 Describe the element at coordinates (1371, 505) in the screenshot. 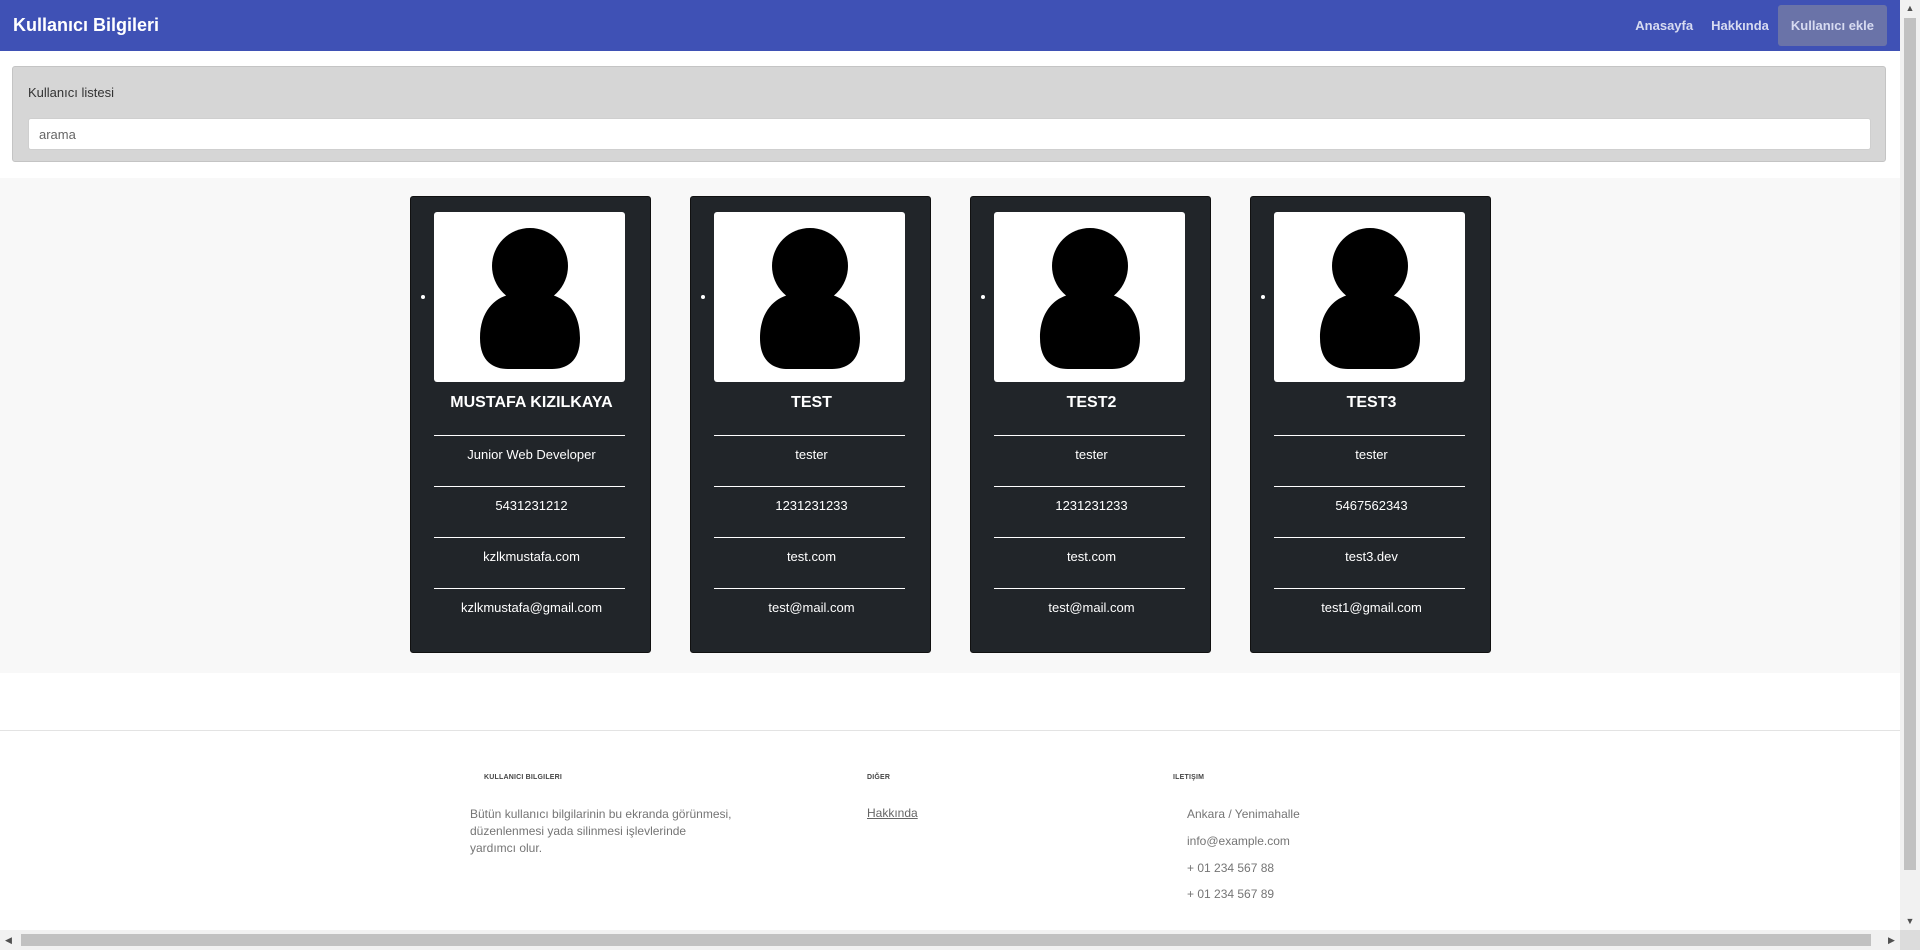

I see `user-phone: 5467562343` at that location.